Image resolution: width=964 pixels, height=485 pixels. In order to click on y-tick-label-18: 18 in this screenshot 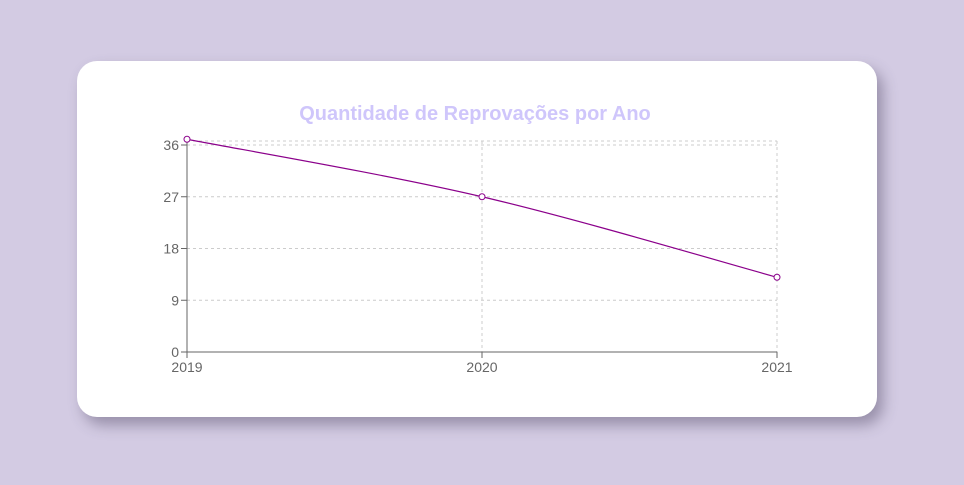, I will do `click(171, 249)`.